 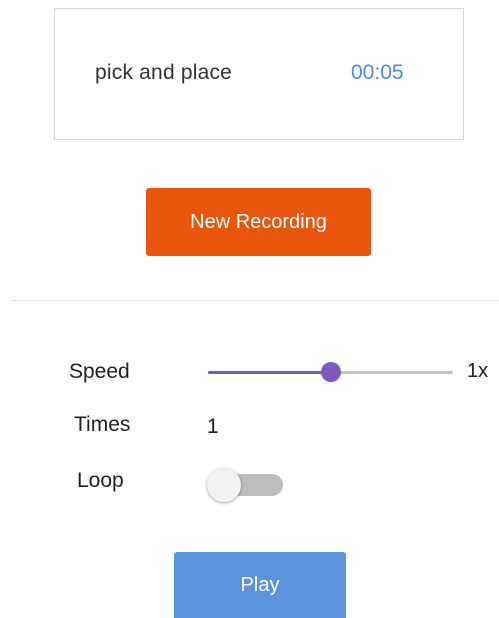 What do you see at coordinates (258, 222) in the screenshot?
I see `new-recording-button: New Recording` at bounding box center [258, 222].